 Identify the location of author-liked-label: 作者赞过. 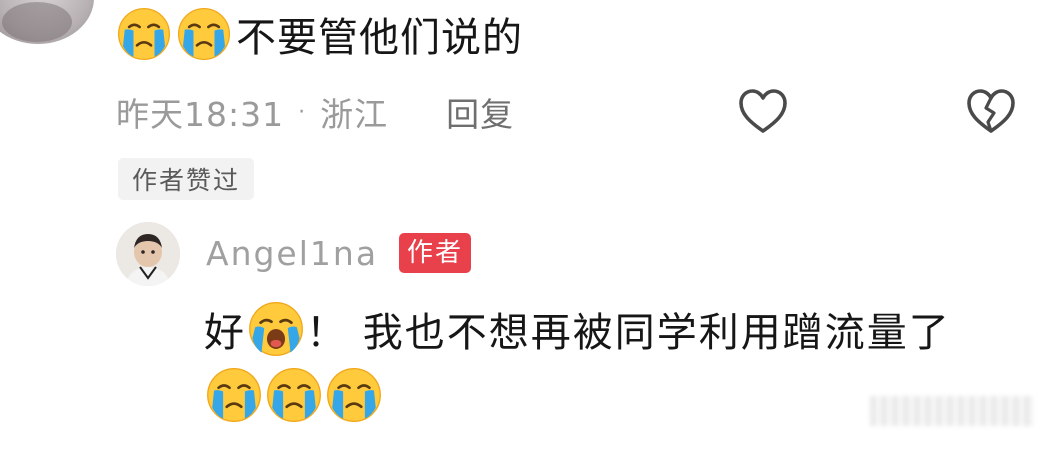
(186, 180).